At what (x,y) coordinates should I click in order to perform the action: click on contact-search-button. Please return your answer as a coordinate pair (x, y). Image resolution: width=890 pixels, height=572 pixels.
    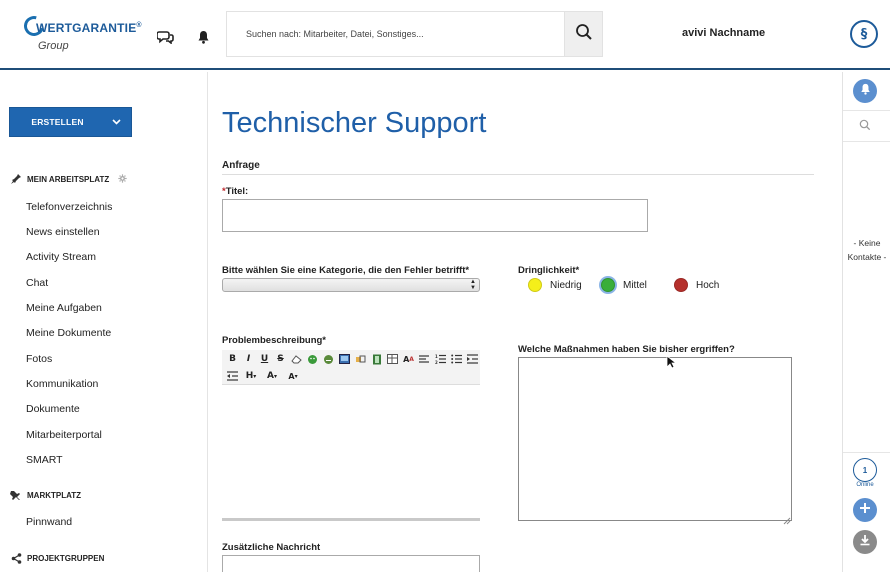
    Looking at the image, I should click on (865, 127).